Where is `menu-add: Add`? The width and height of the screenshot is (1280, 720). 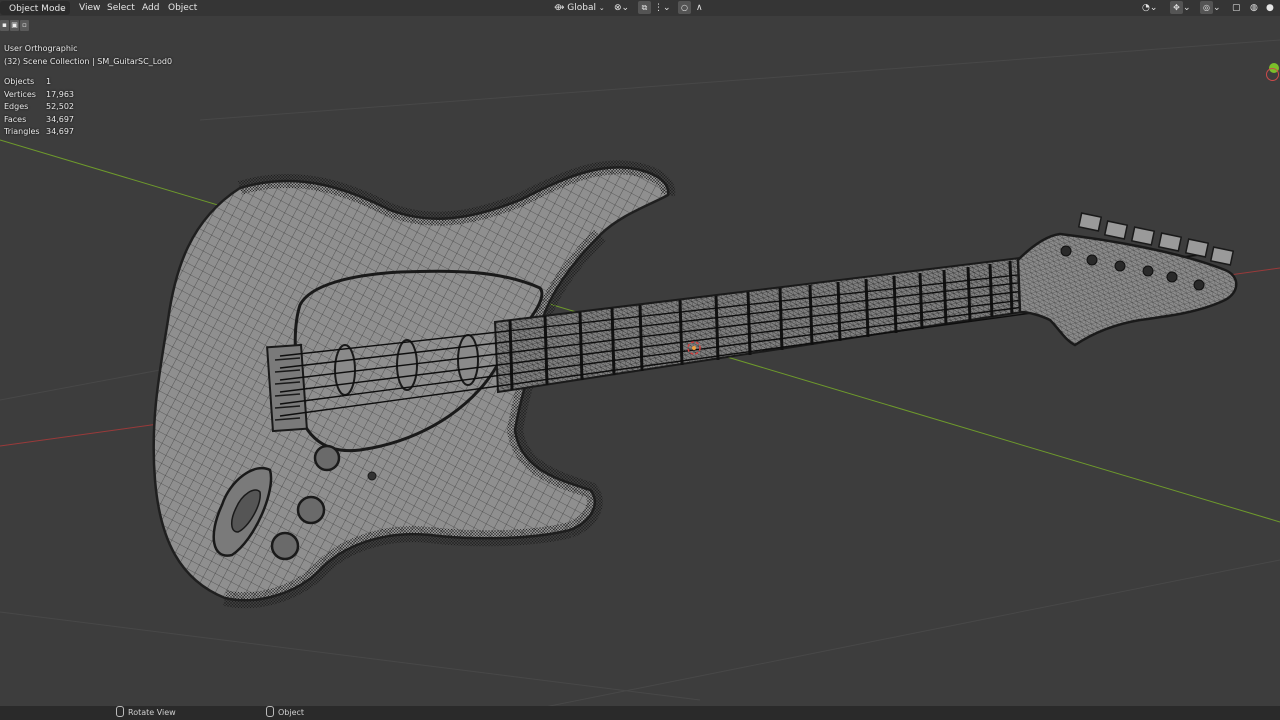 menu-add: Add is located at coordinates (150, 8).